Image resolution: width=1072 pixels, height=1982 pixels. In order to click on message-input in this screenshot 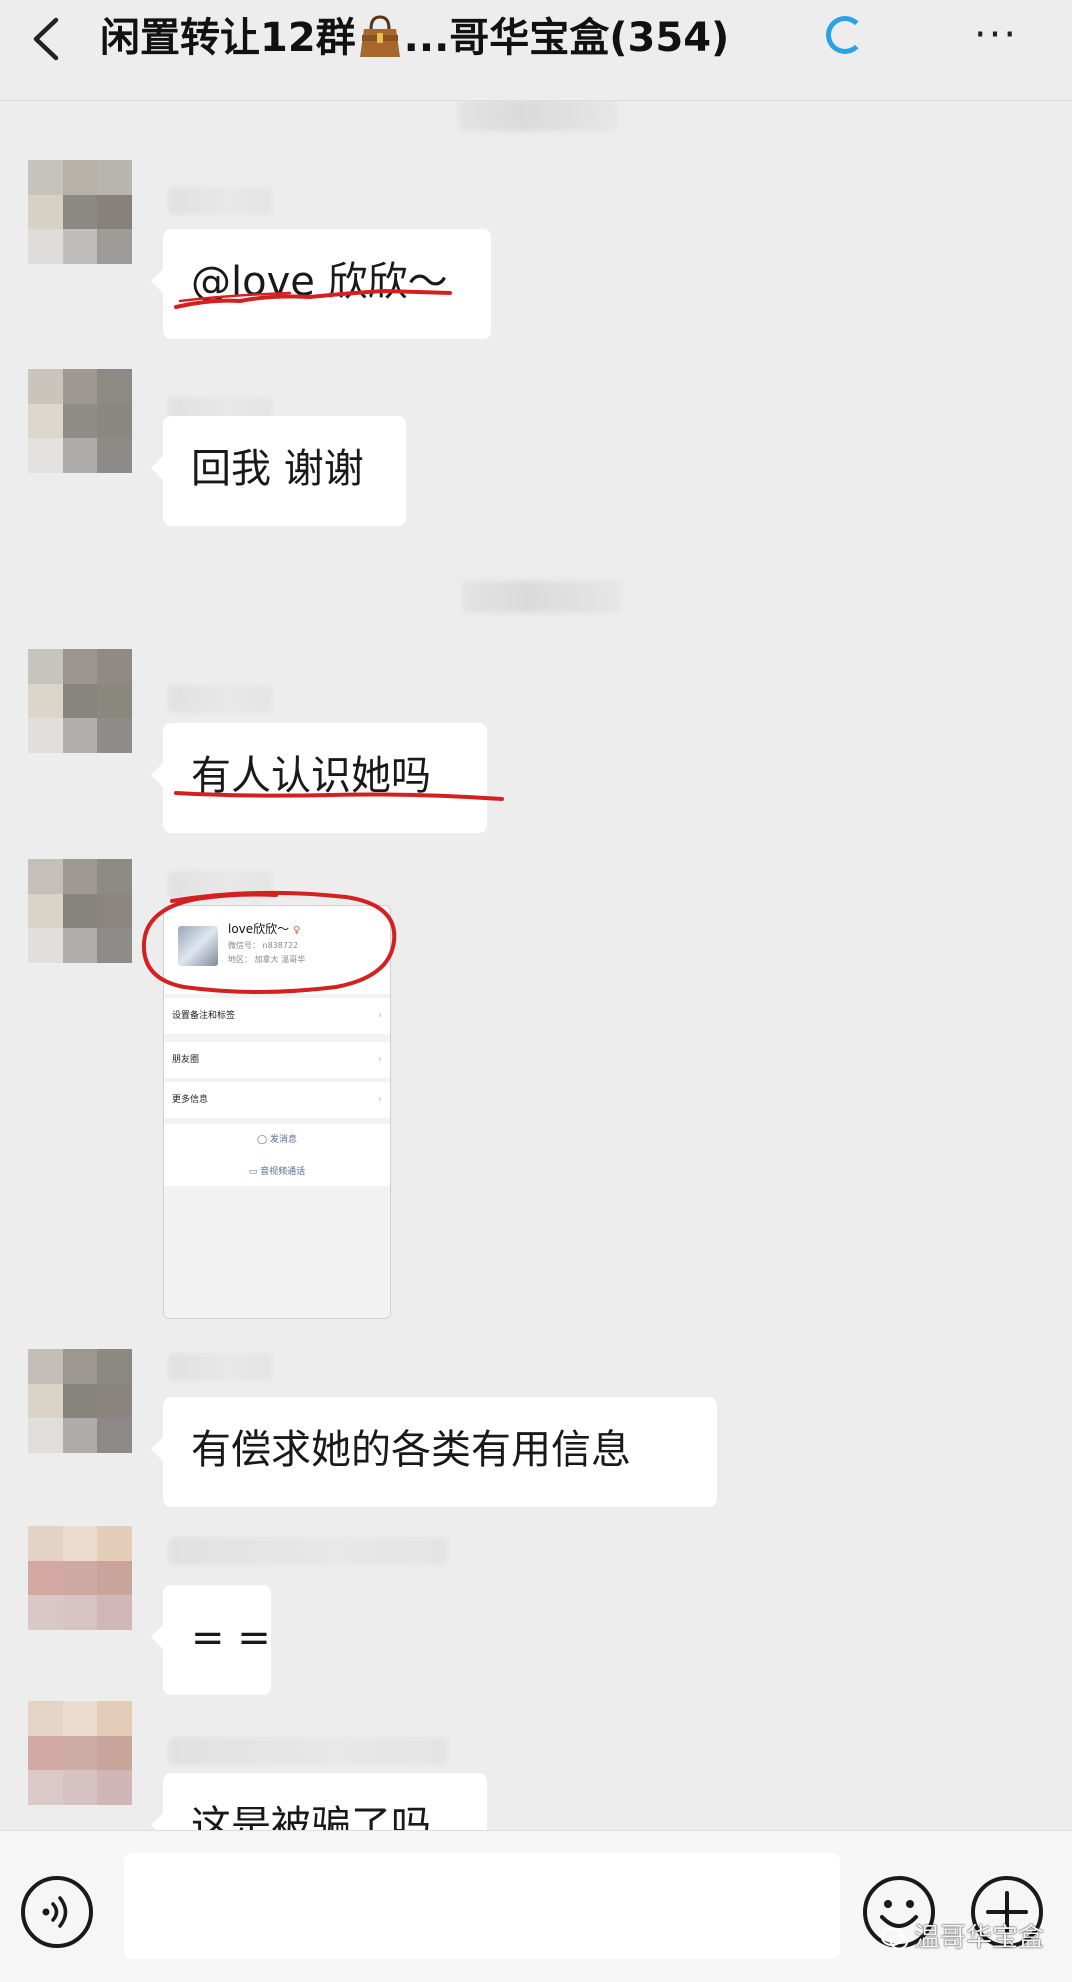, I will do `click(482, 1906)`.